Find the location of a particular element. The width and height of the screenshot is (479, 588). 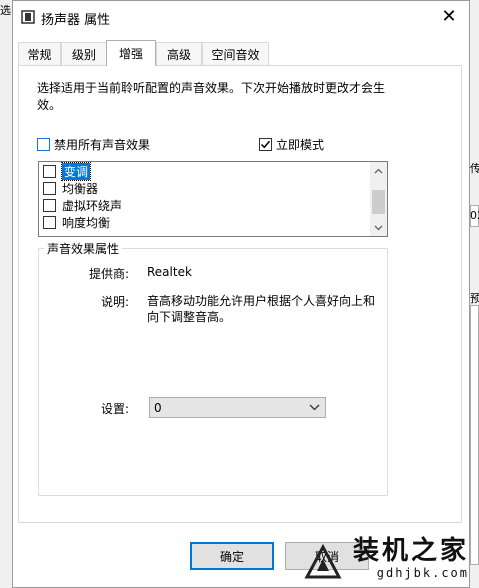

list-item: 均衡器 is located at coordinates (70, 188).